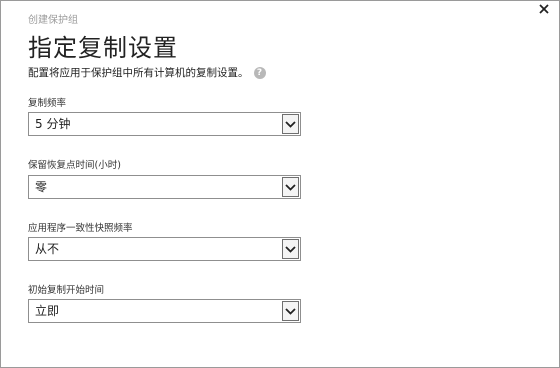  Describe the element at coordinates (164, 124) in the screenshot. I see `replication-frequency-select: 5 分钟` at that location.